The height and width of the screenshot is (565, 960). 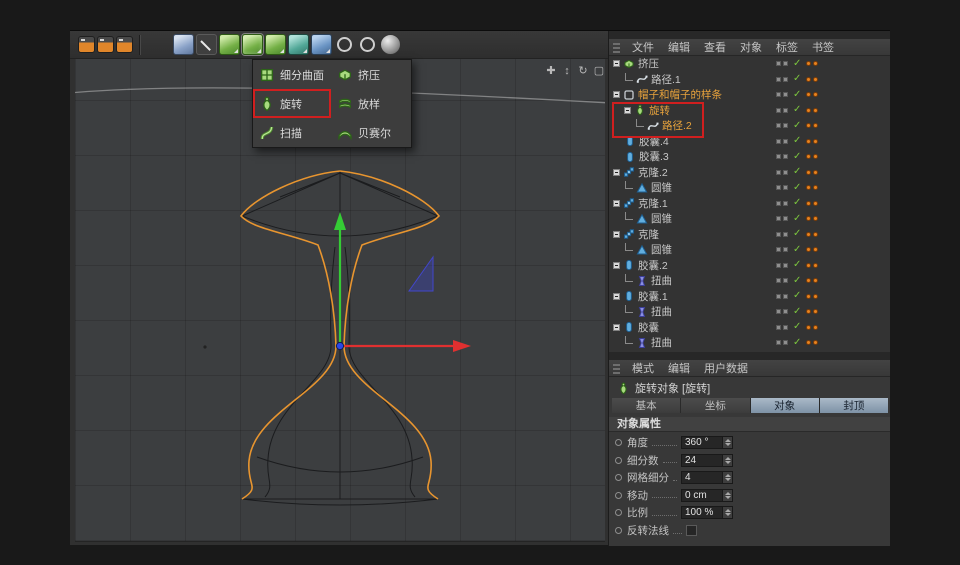 What do you see at coordinates (344, 44) in the screenshot?
I see `camera-button` at bounding box center [344, 44].